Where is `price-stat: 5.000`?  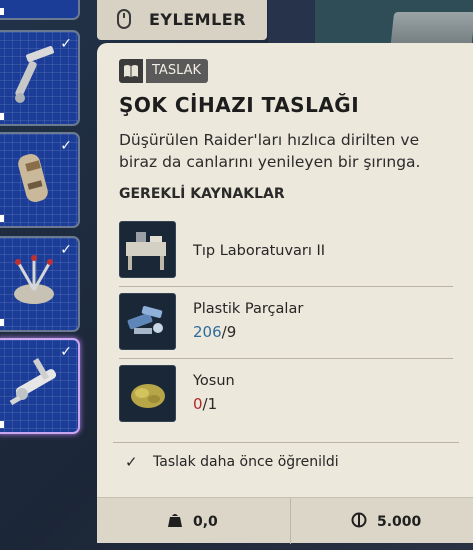 price-stat: 5.000 is located at coordinates (386, 522).